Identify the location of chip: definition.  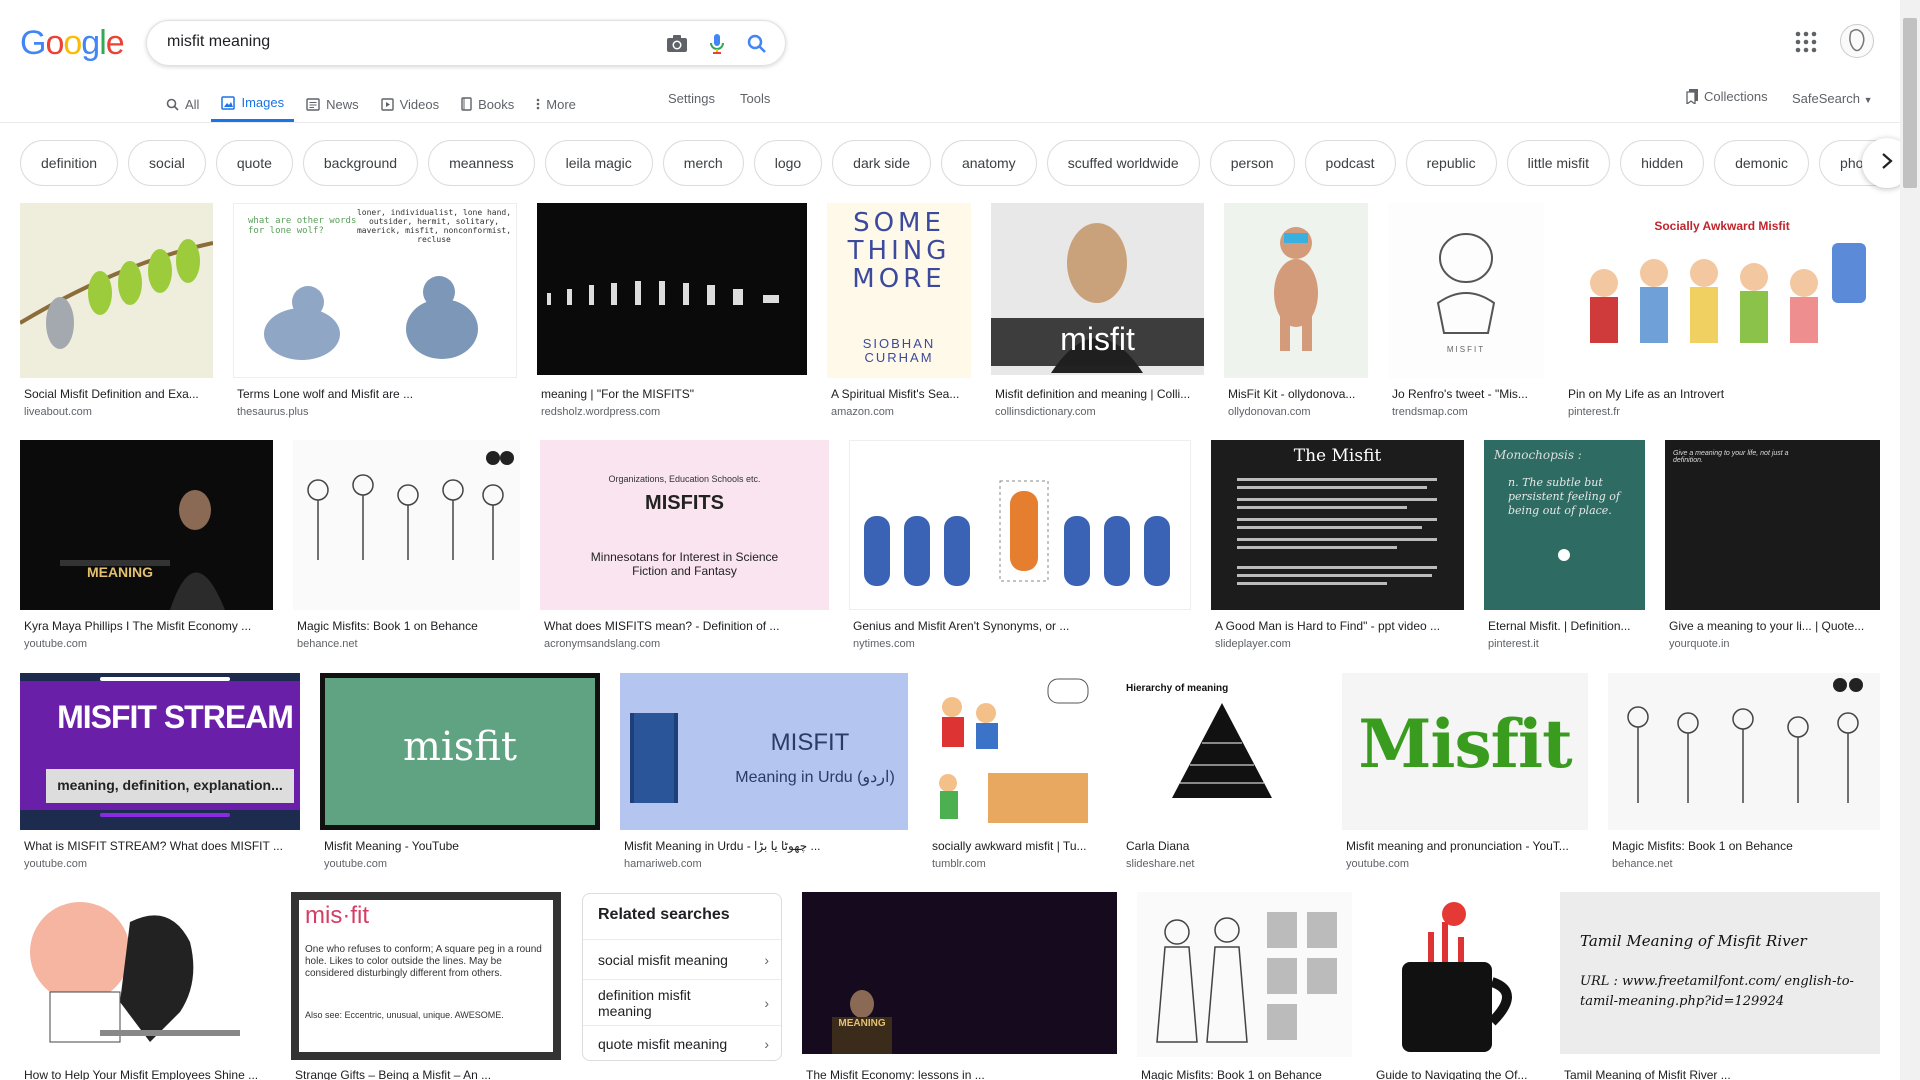
(69, 163).